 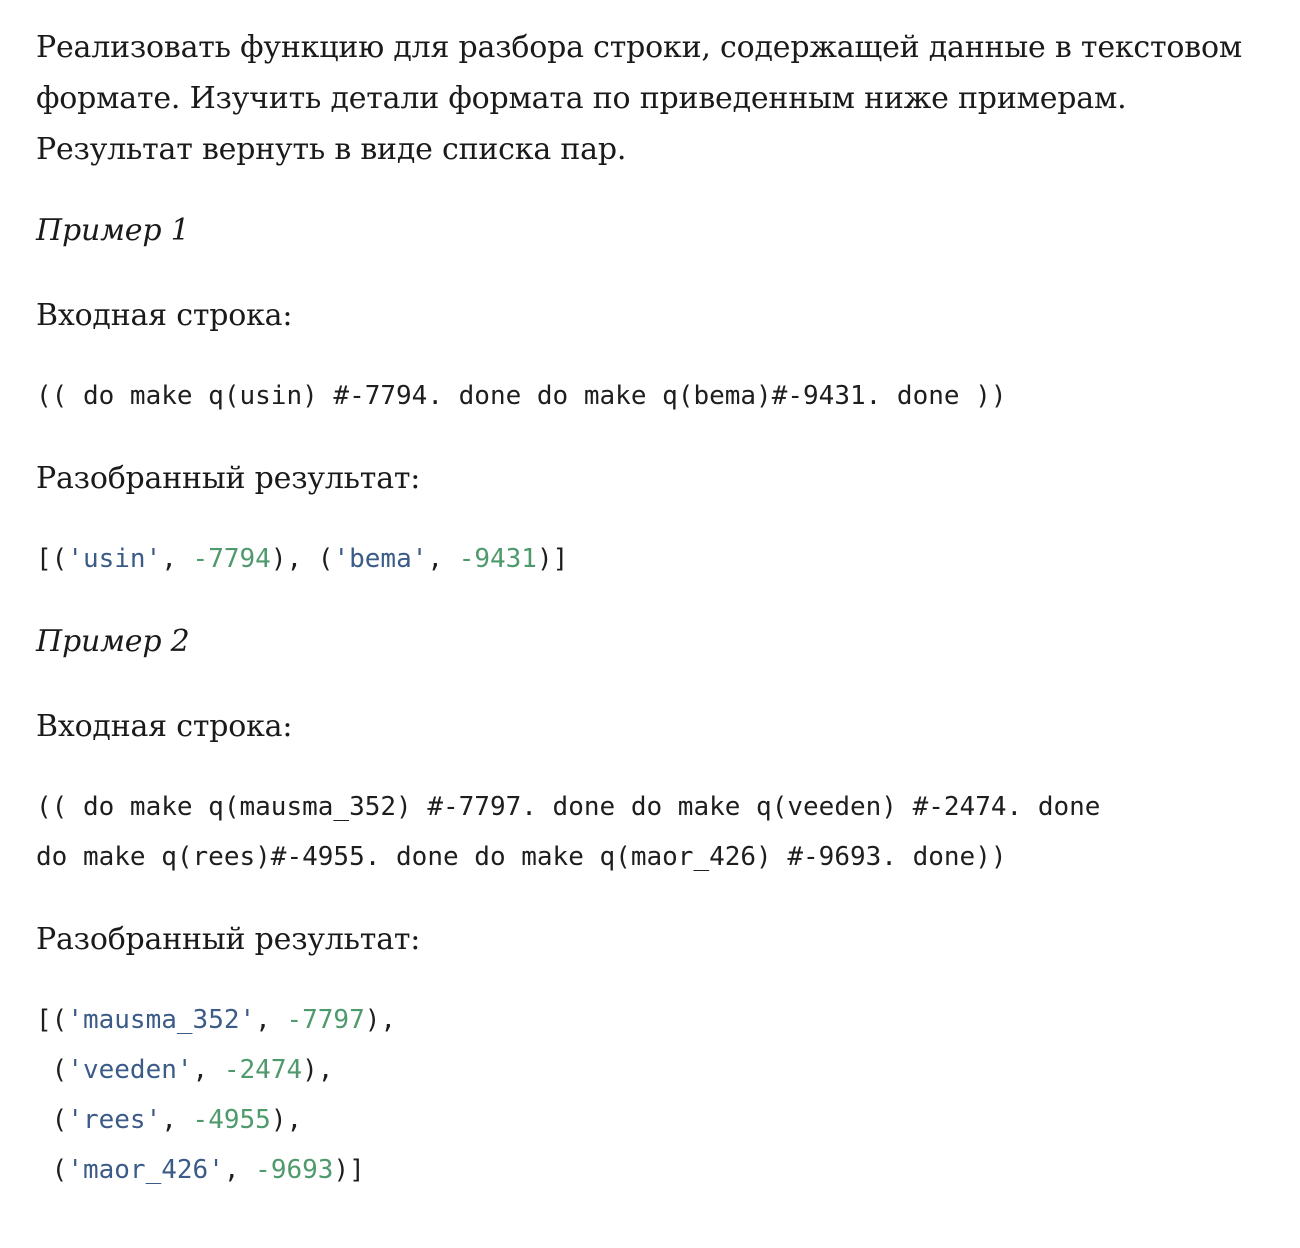 I want to click on result-code: [('usin', -7794), ('bema', -9431)], so click(x=650, y=559).